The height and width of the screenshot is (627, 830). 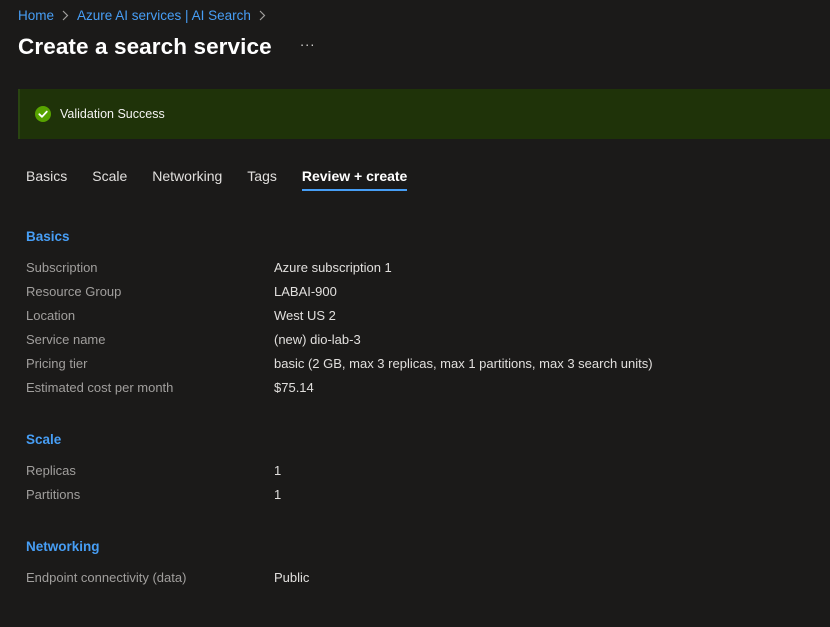 I want to click on label-subscription: Subscription, so click(x=62, y=267).